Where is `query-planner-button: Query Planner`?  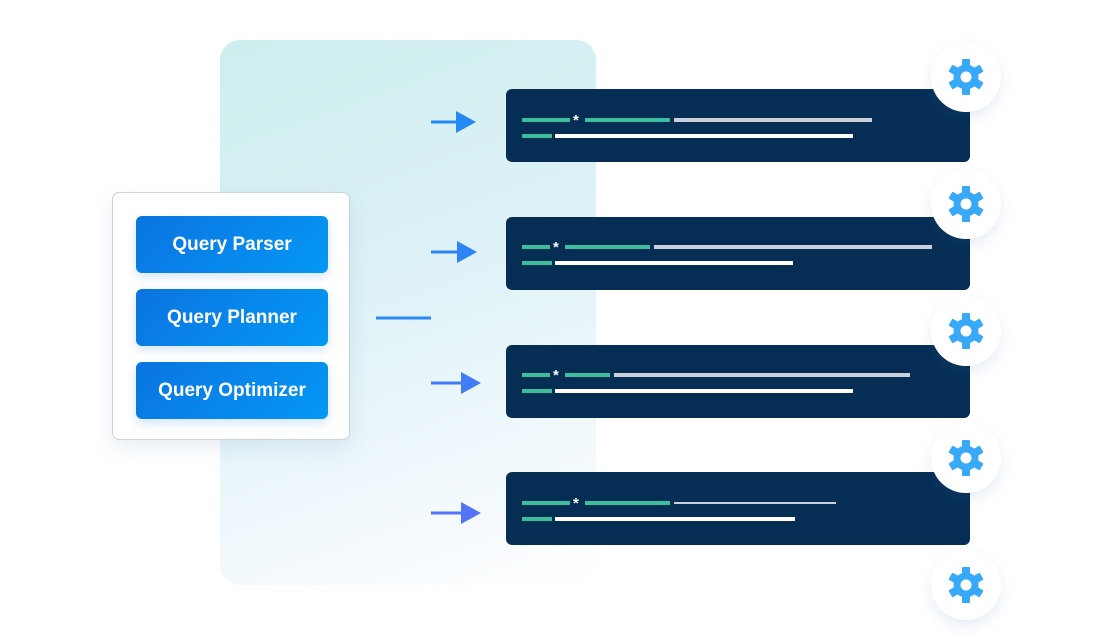
query-planner-button: Query Planner is located at coordinates (232, 317).